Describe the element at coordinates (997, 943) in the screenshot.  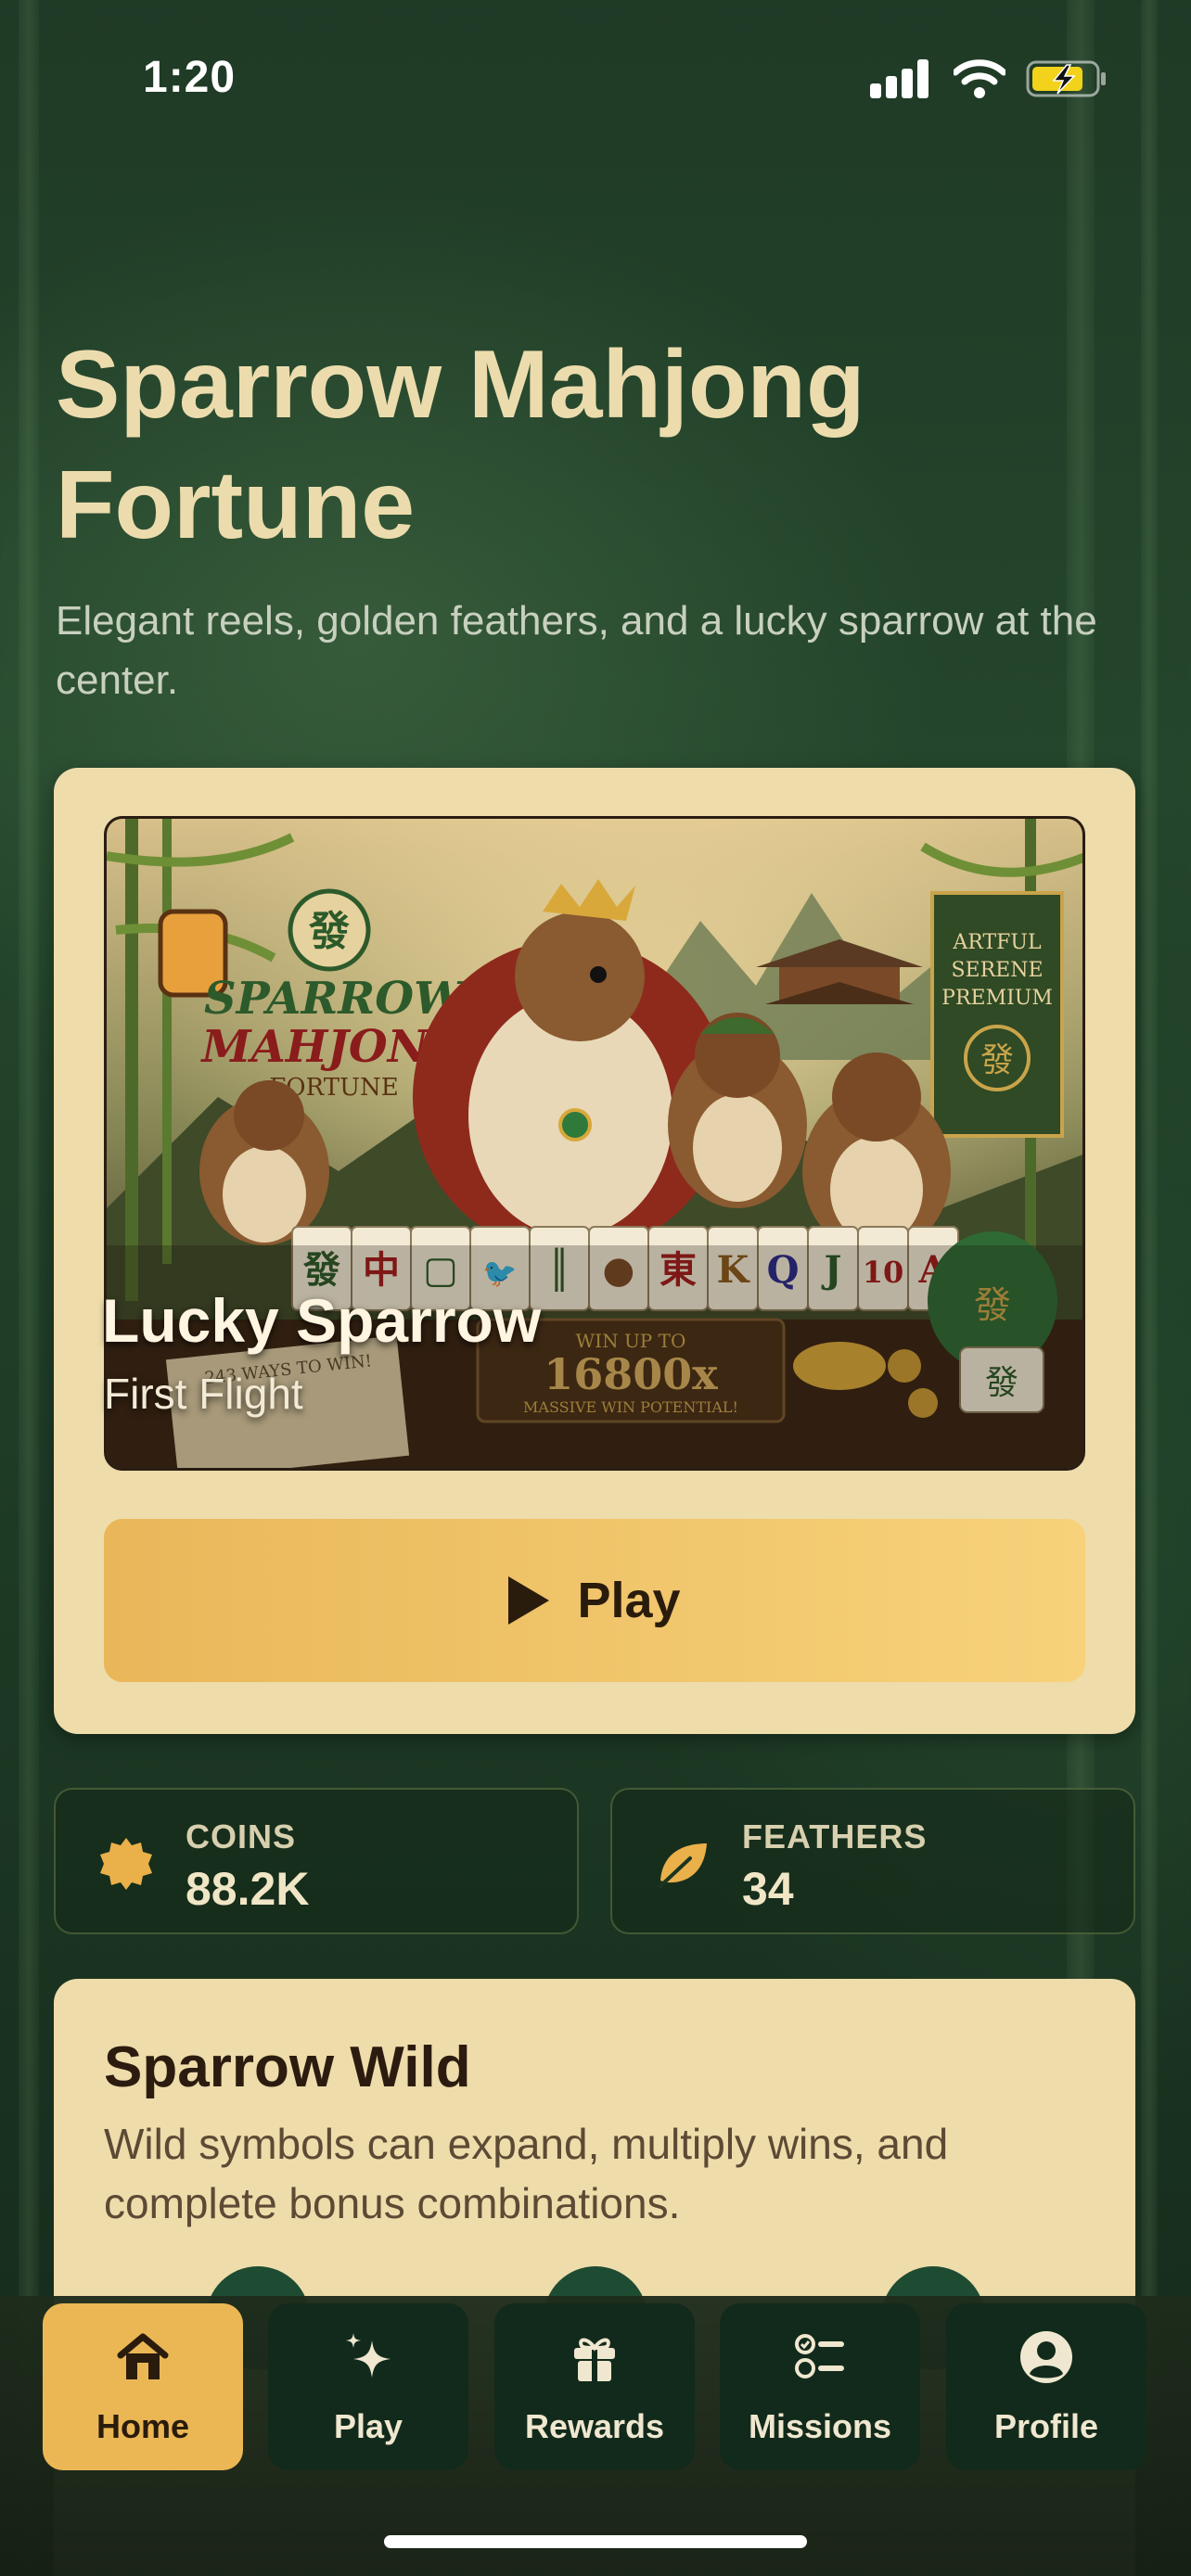
I see `banner-line-1: ARTFUL` at that location.